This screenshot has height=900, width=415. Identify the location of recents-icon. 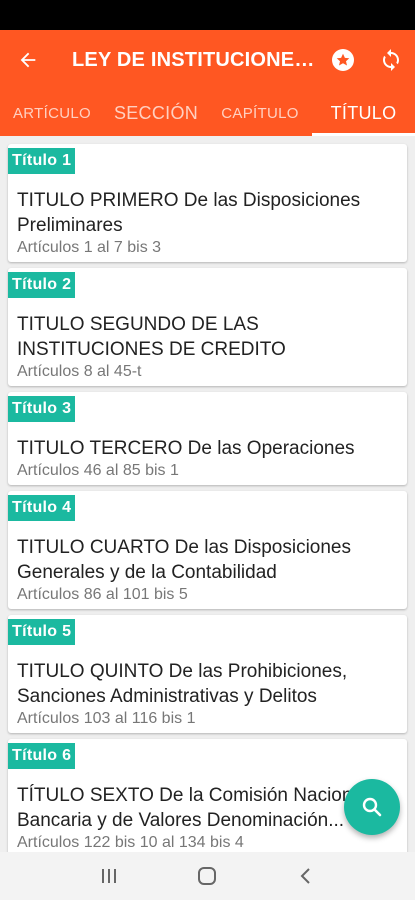
(109, 876).